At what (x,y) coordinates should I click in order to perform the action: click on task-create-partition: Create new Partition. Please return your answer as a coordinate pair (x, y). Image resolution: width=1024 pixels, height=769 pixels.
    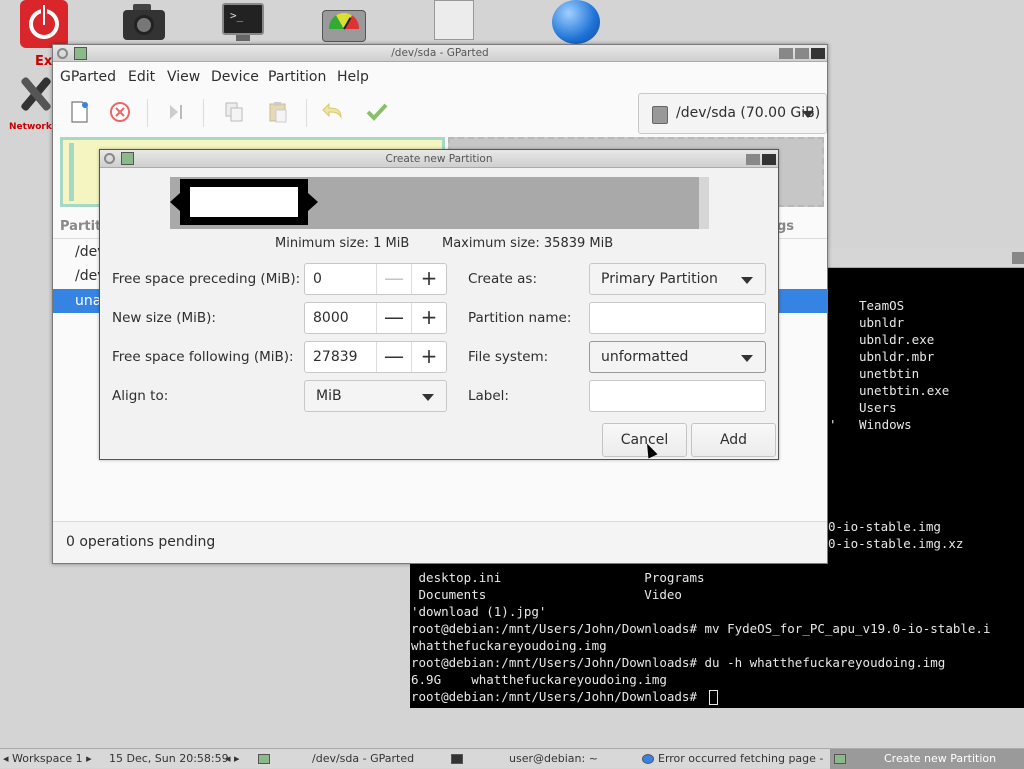
    Looking at the image, I should click on (927, 759).